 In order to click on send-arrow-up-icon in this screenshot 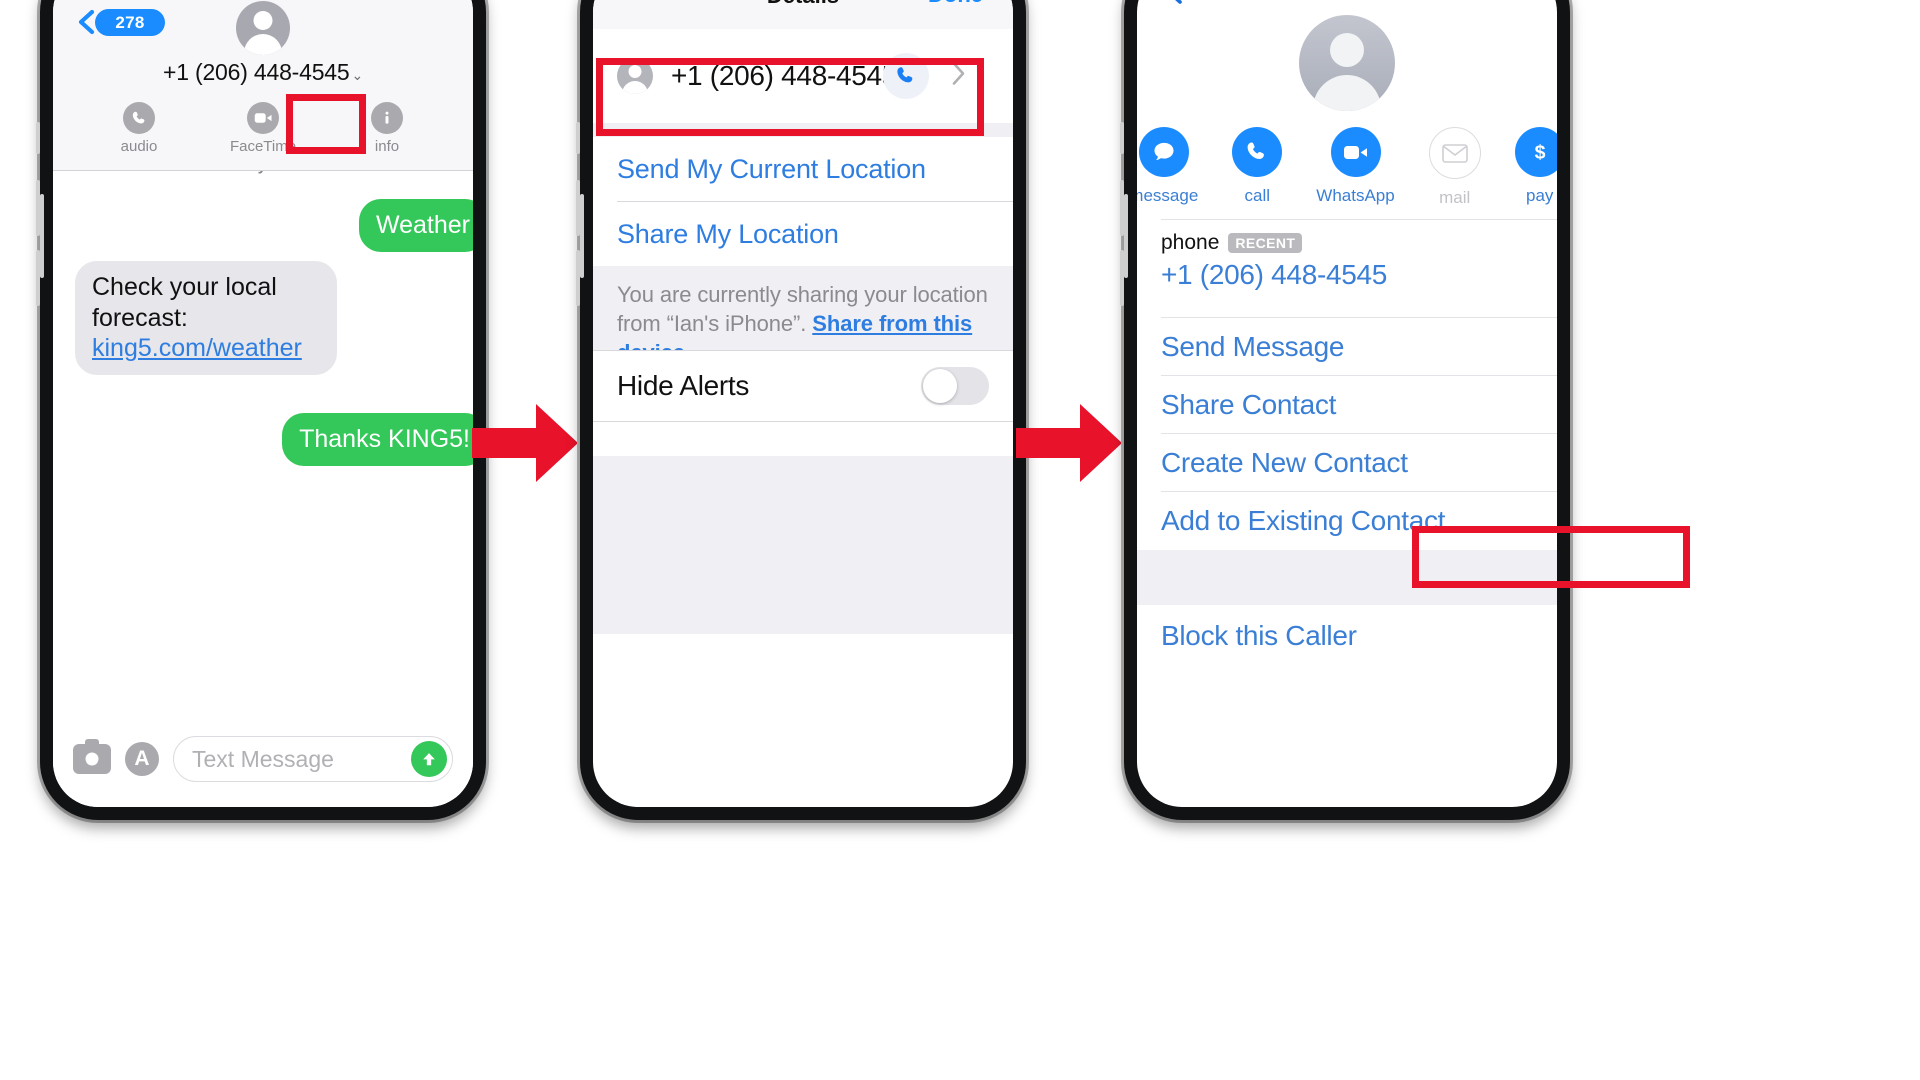, I will do `click(429, 759)`.